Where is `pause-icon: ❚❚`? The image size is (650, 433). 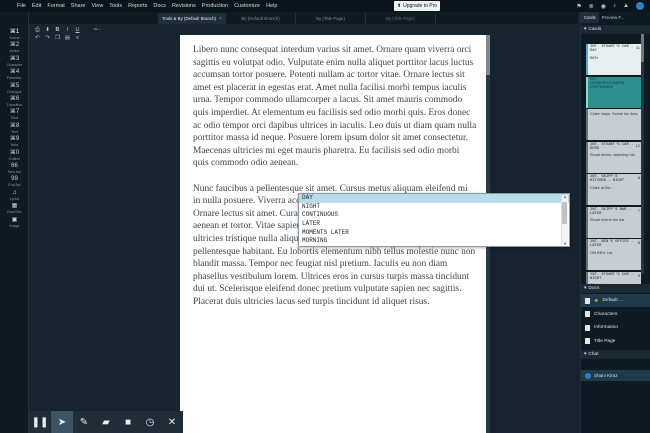 pause-icon: ❚❚ is located at coordinates (40, 422).